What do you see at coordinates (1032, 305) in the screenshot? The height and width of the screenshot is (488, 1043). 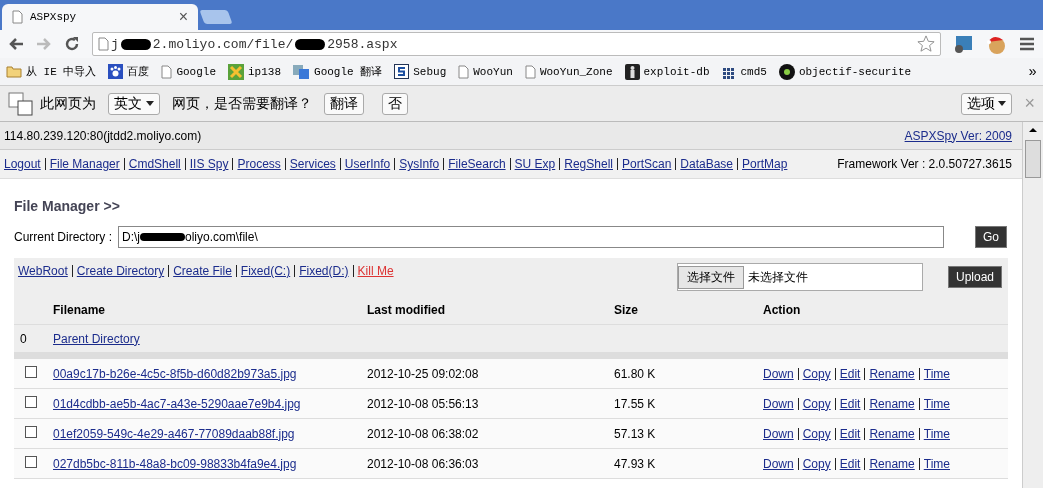 I see `scrollbar` at bounding box center [1032, 305].